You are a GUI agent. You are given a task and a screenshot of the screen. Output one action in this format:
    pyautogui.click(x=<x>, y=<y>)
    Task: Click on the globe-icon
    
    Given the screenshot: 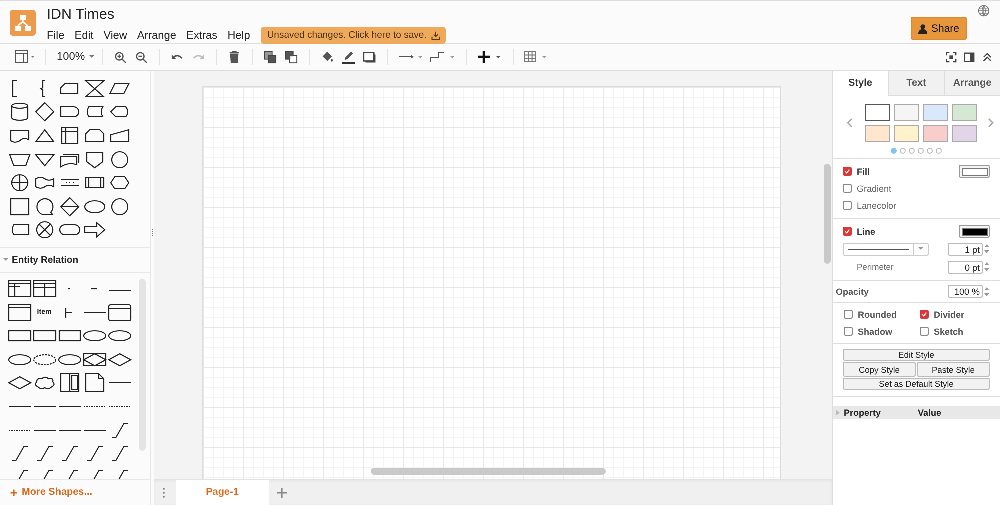 What is the action you would take?
    pyautogui.click(x=984, y=11)
    